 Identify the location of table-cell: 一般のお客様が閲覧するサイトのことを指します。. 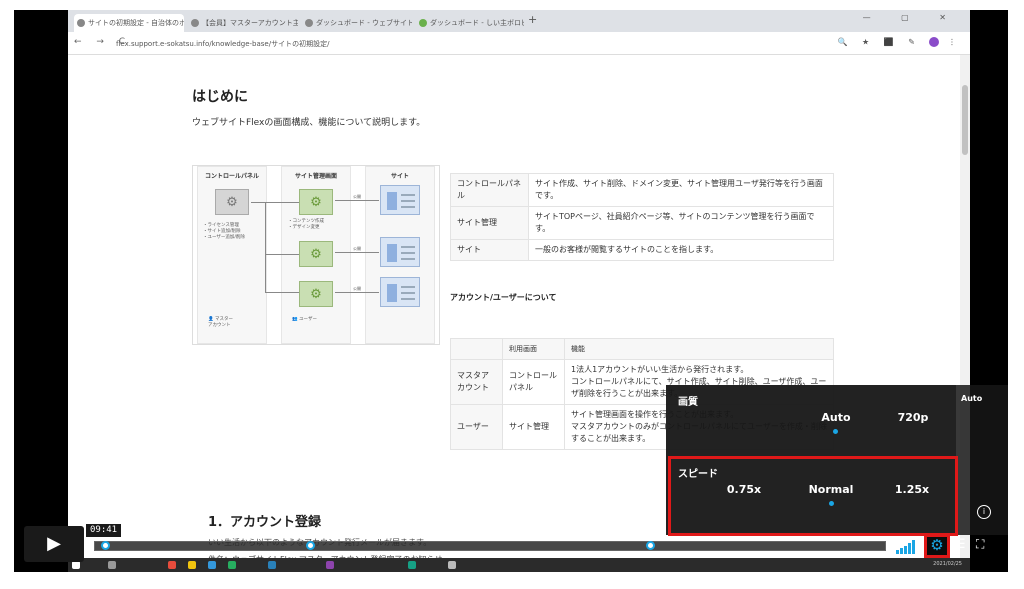
(681, 250).